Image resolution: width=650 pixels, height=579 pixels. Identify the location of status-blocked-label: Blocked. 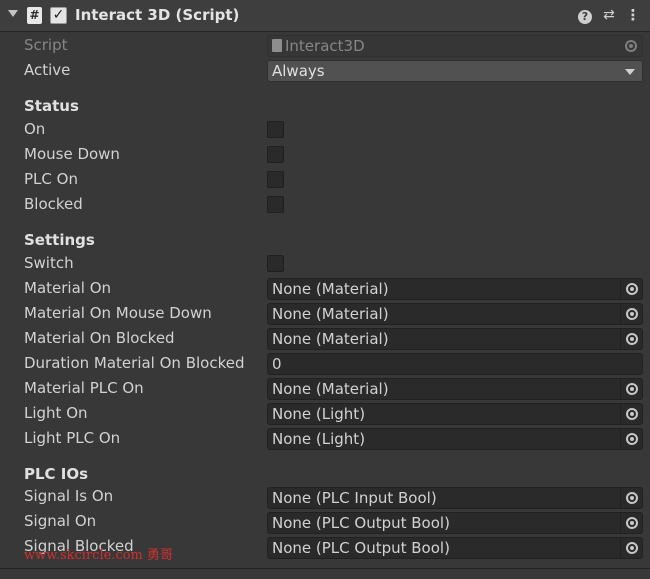
(53, 204).